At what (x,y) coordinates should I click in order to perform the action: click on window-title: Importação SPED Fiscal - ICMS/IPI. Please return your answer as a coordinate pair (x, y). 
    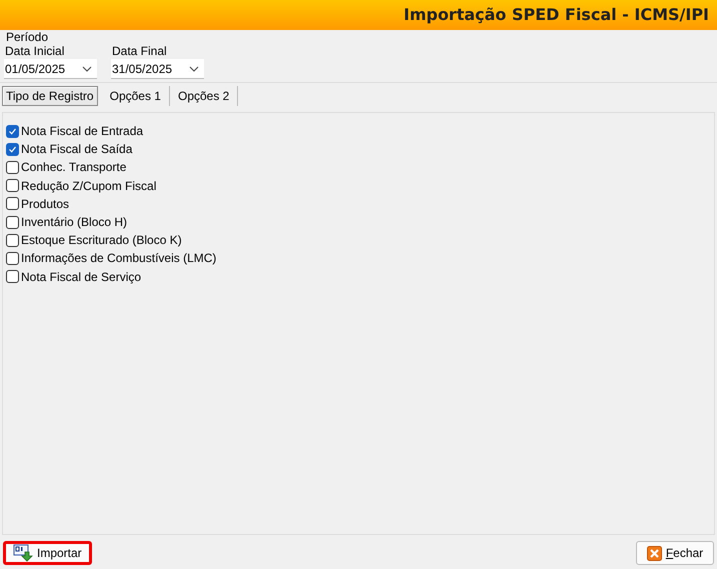
    Looking at the image, I should click on (556, 15).